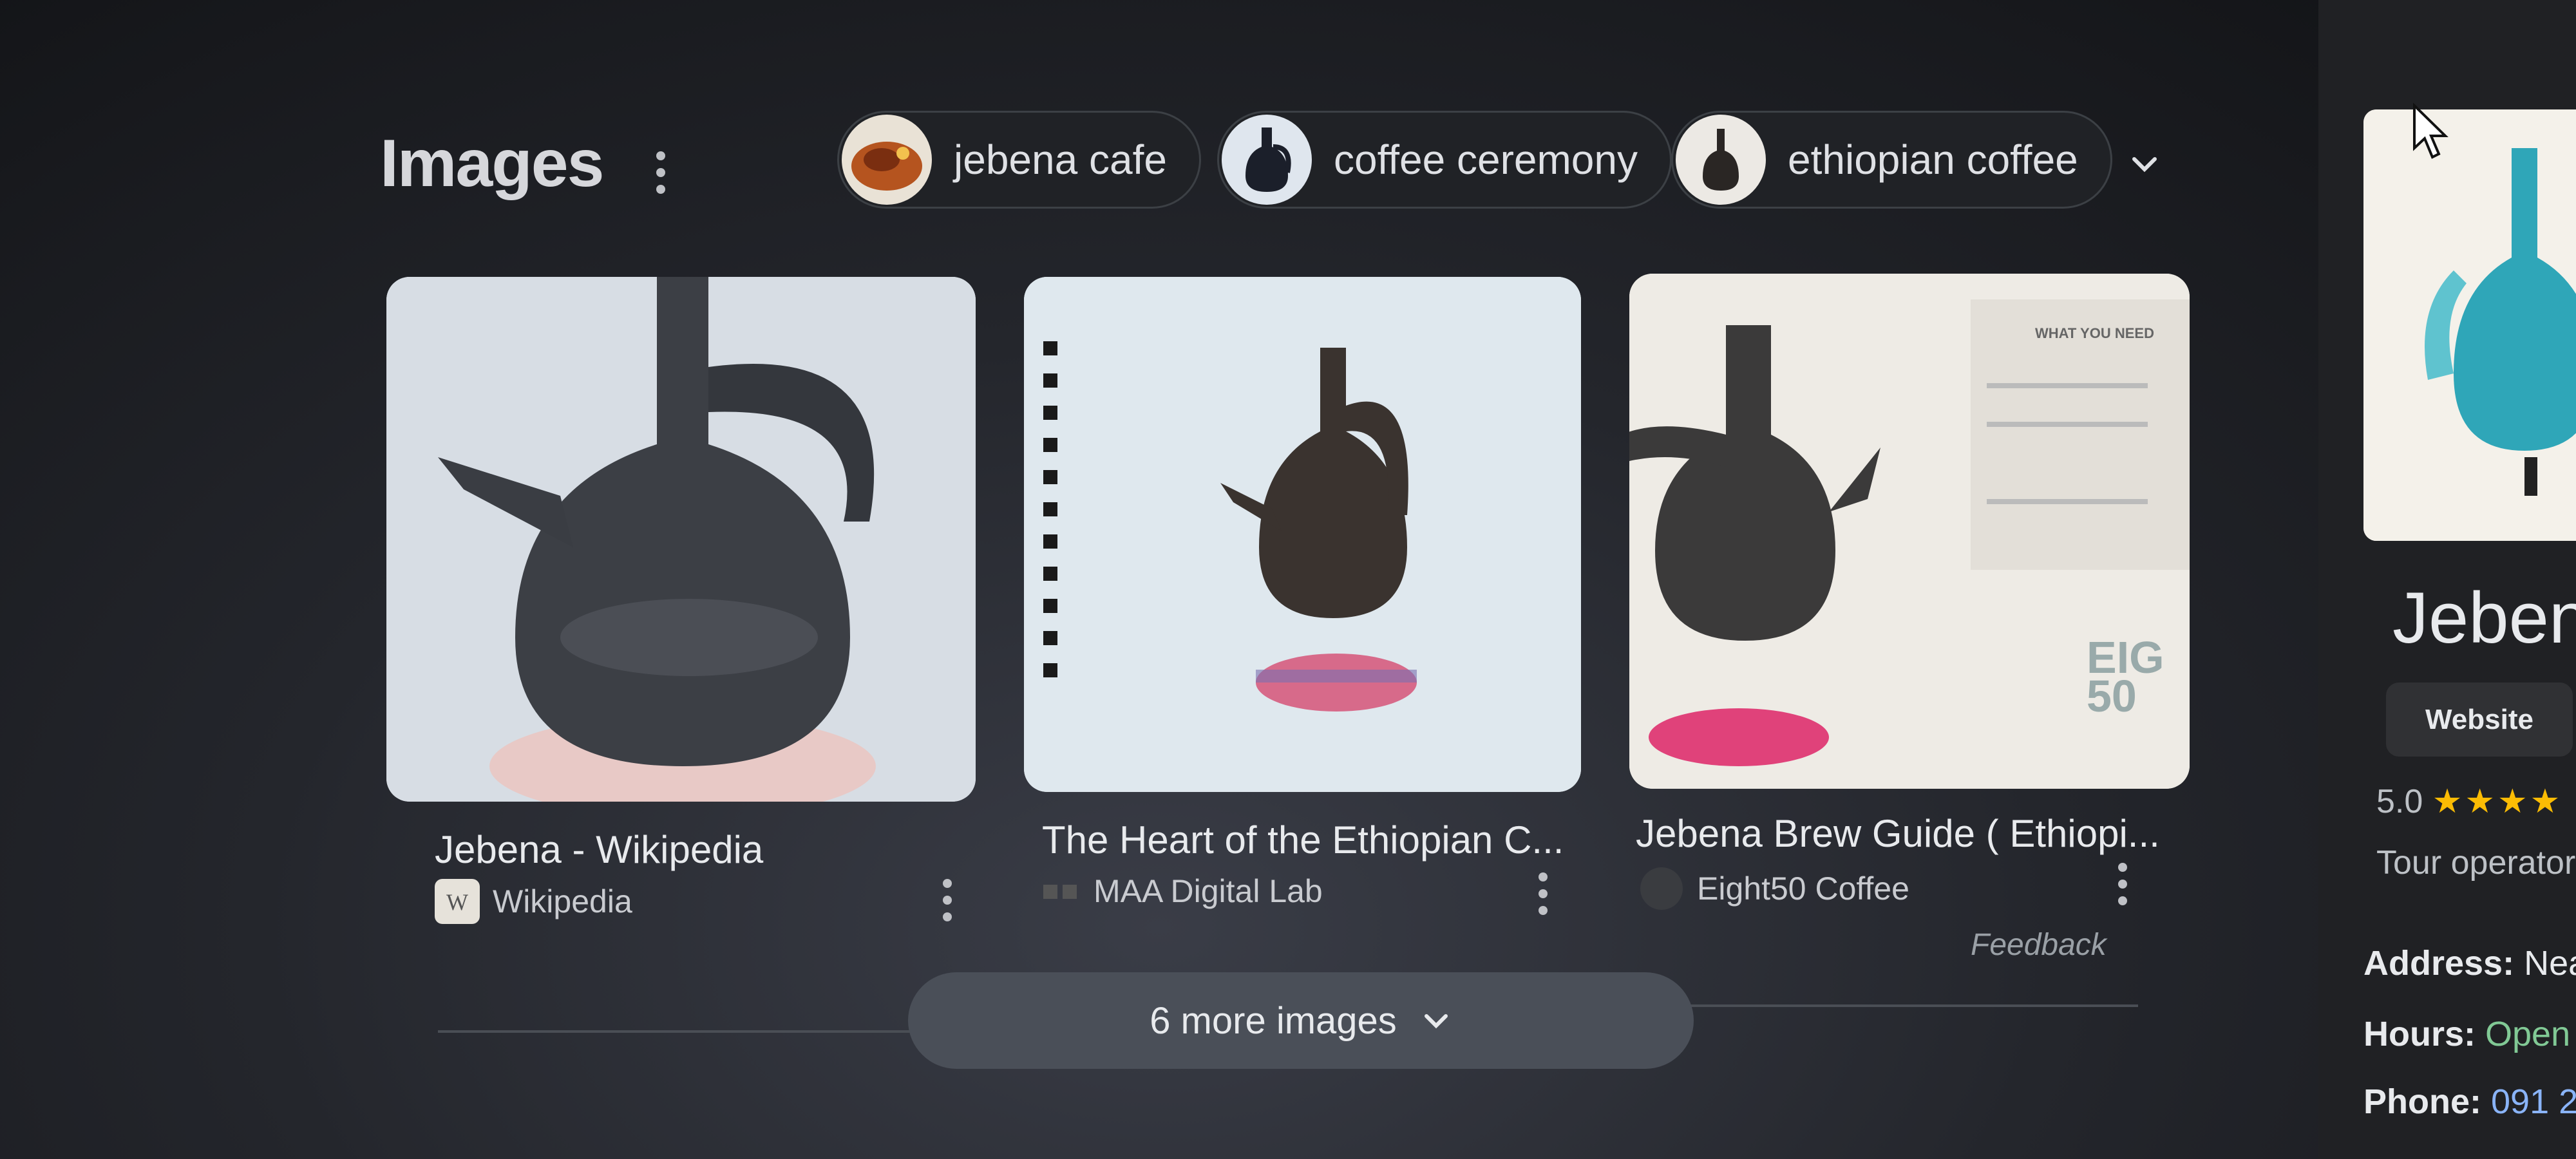  What do you see at coordinates (1933, 160) in the screenshot?
I see `chip-label: ethiopian coffee` at bounding box center [1933, 160].